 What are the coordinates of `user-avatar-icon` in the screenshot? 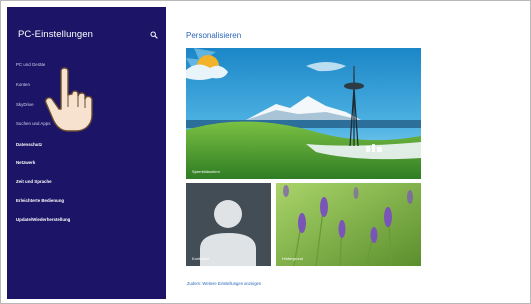 It's located at (228, 224).